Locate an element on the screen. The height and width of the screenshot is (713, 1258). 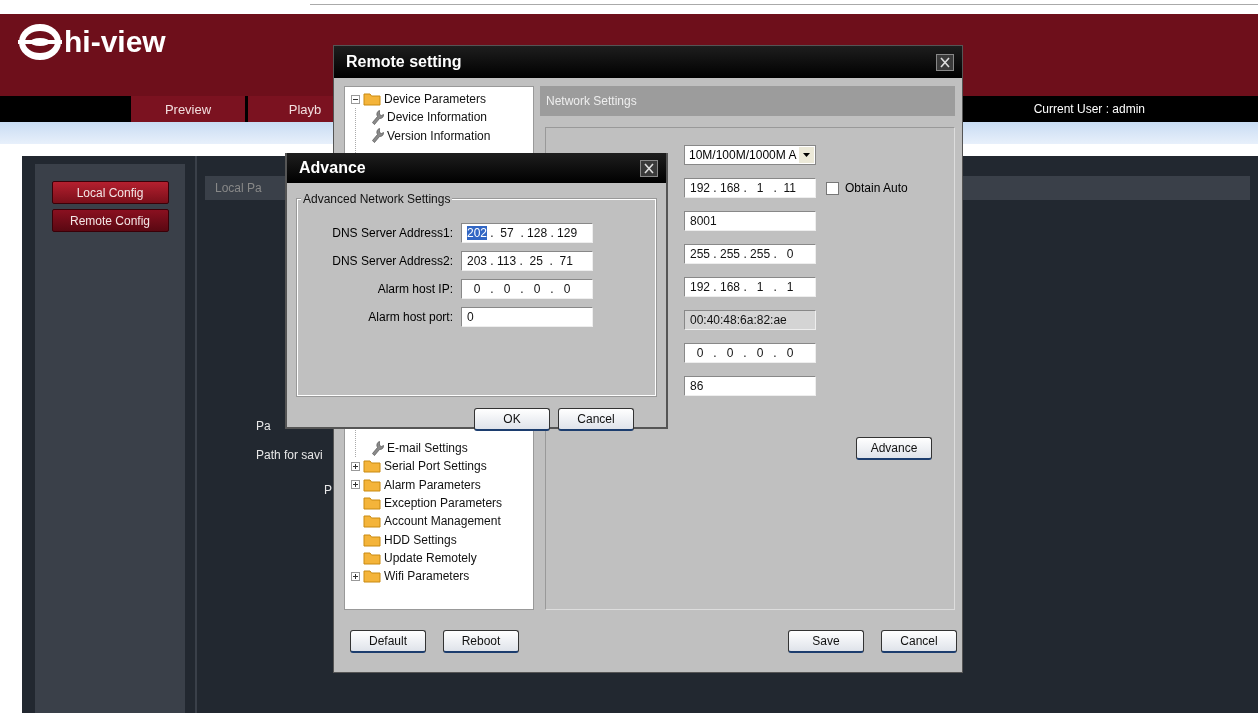
tree-item: Alarm Parameters is located at coordinates (442, 484).